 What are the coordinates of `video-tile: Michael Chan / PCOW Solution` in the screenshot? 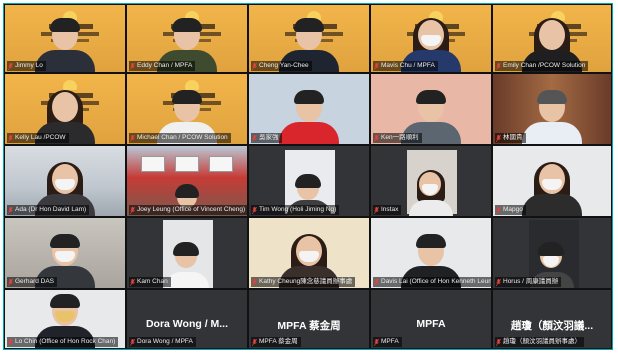 It's located at (187, 109).